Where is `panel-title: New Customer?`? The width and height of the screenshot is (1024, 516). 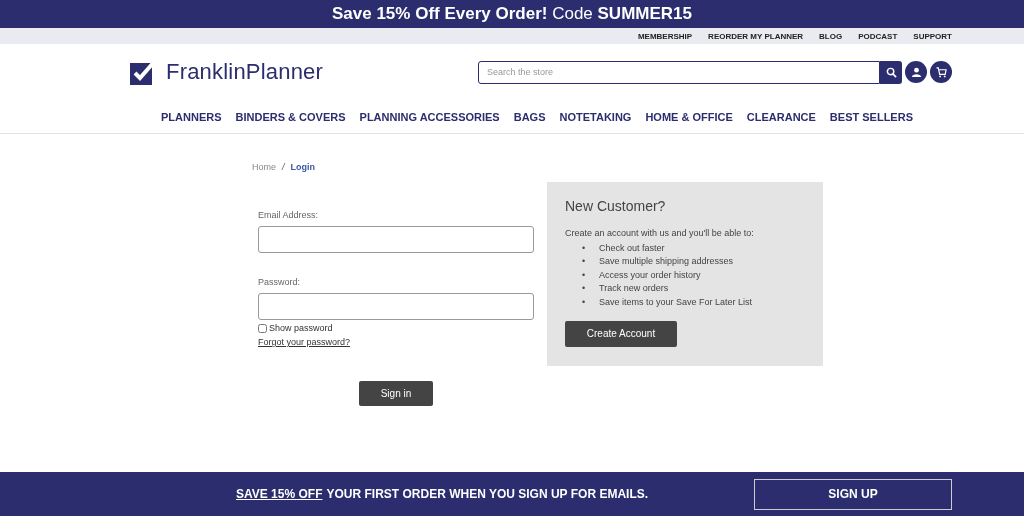 panel-title: New Customer? is located at coordinates (616, 206).